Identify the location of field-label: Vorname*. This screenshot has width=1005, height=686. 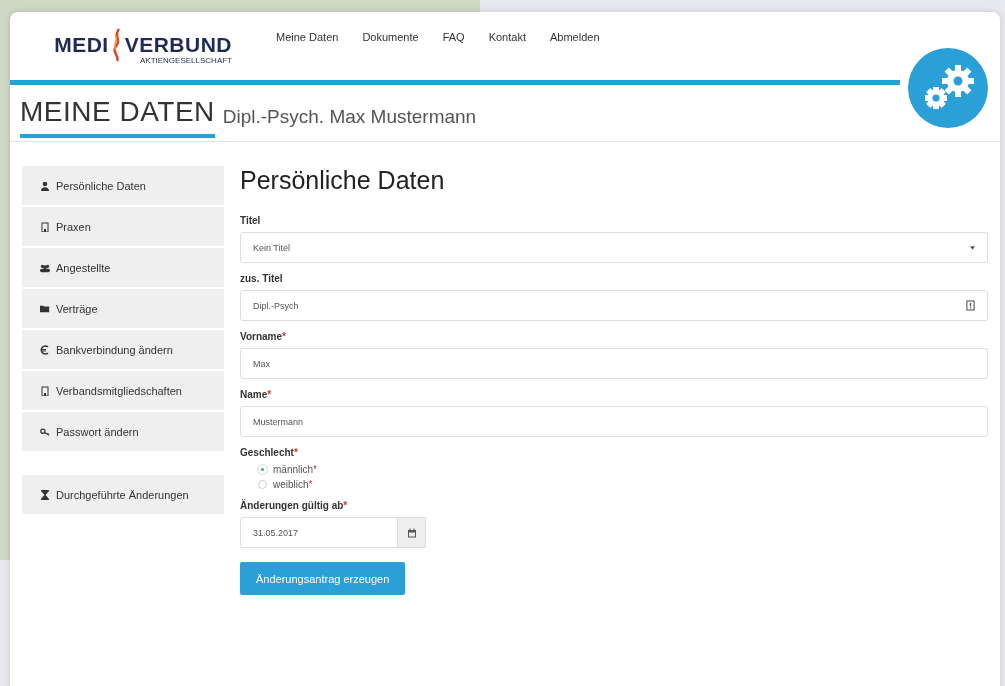
(263, 336).